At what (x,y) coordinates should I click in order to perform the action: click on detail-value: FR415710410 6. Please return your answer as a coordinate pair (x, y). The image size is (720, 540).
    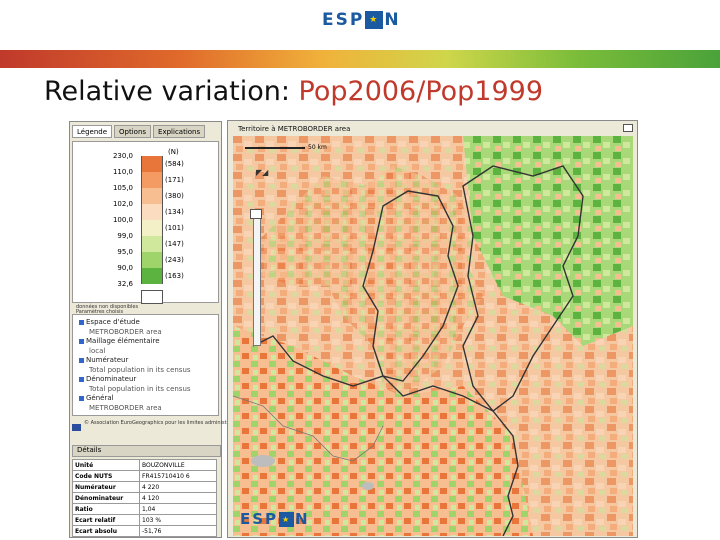
    Looking at the image, I should click on (178, 476).